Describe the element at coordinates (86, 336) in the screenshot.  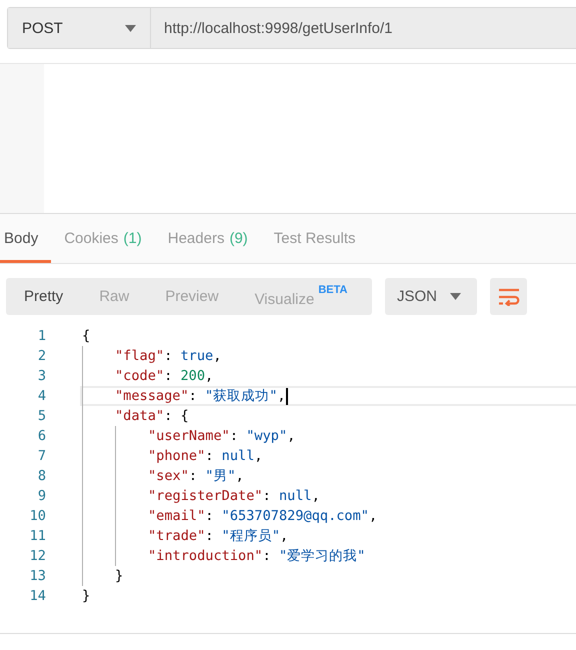
I see `code-line: {` at that location.